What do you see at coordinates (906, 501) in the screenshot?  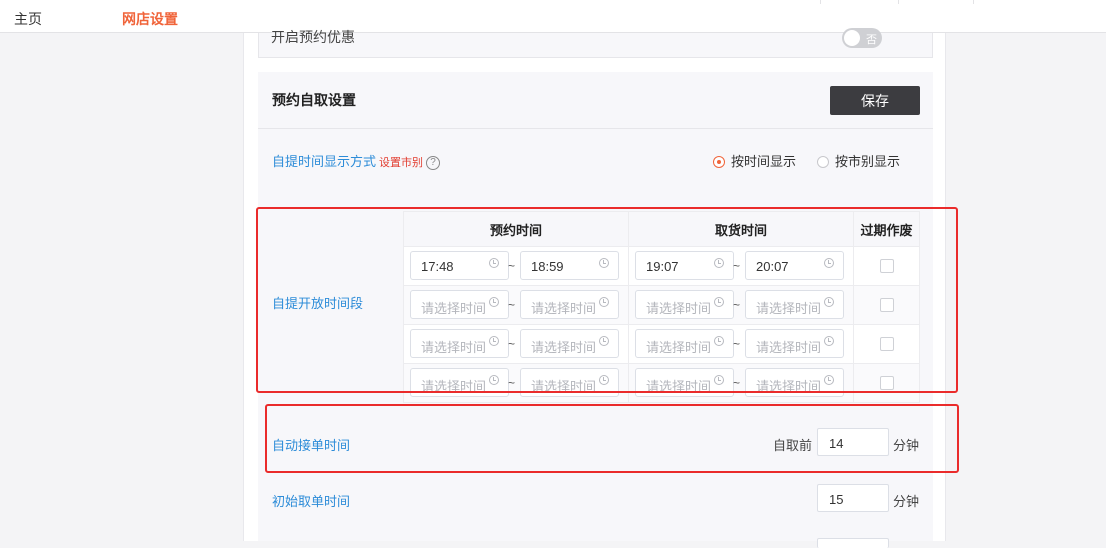 I see `initial-pickup-unit: 分钟` at bounding box center [906, 501].